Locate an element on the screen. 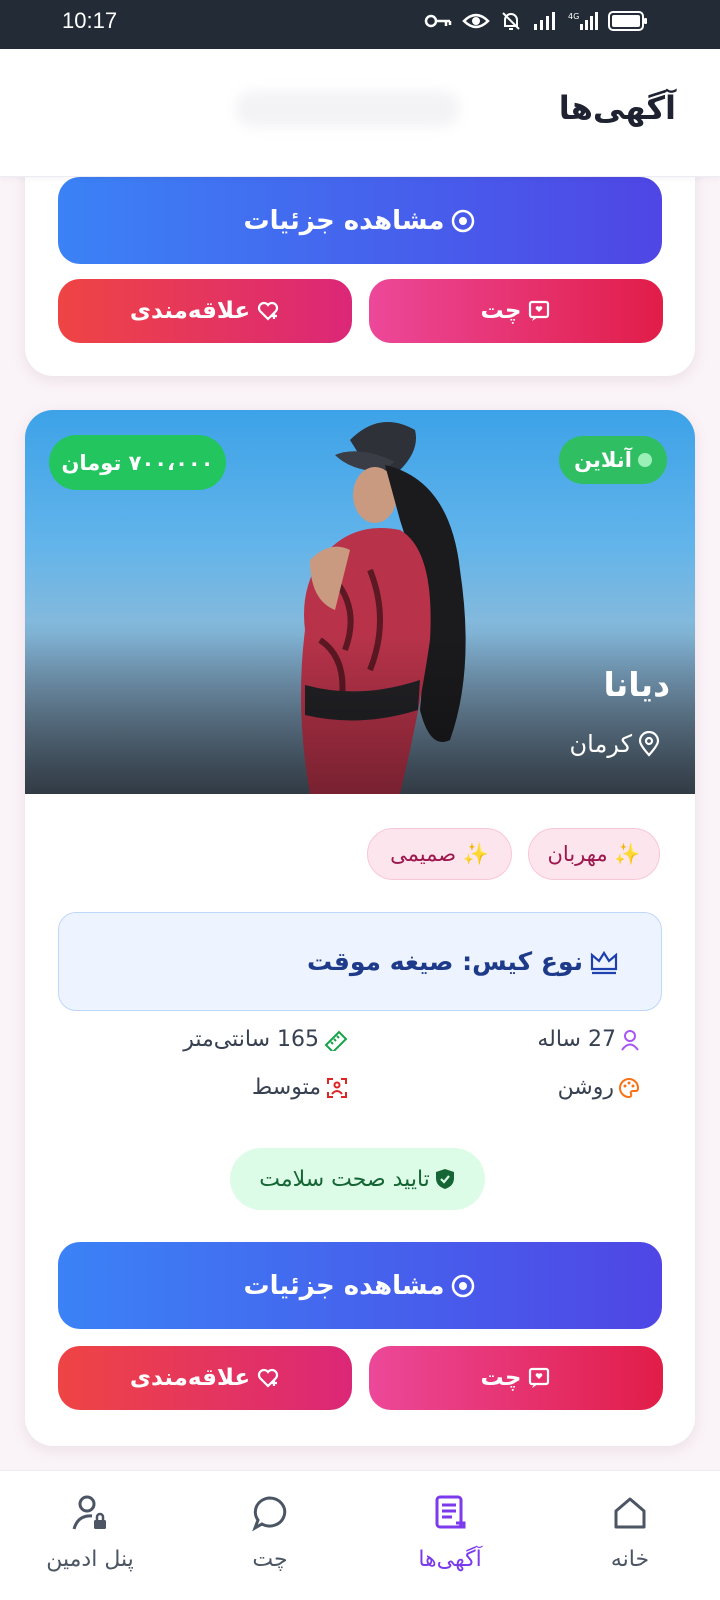 The image size is (720, 1600). height-value: 165 سانتی‌متر is located at coordinates (251, 1039).